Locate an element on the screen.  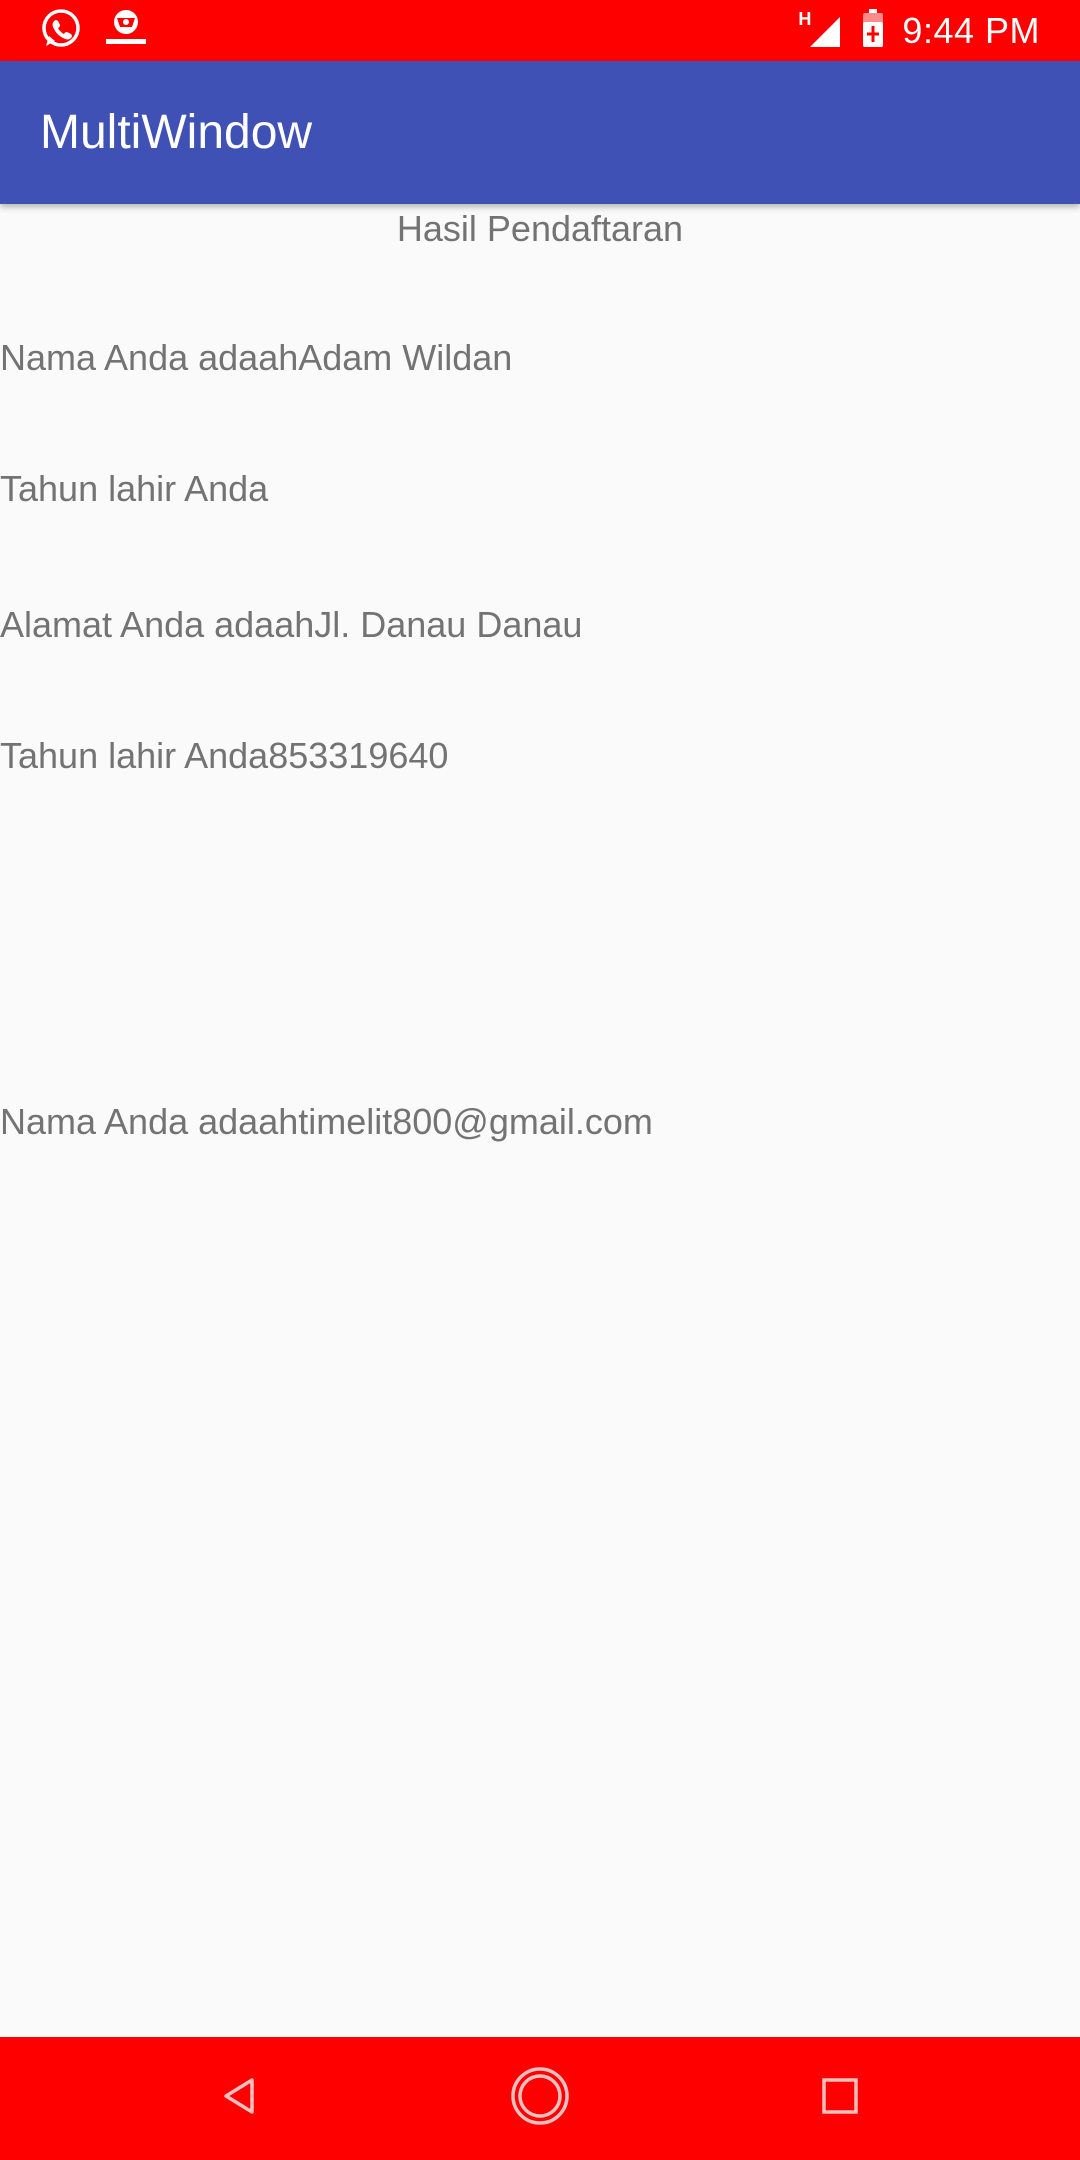
battery-charging-icon is located at coordinates (873, 30).